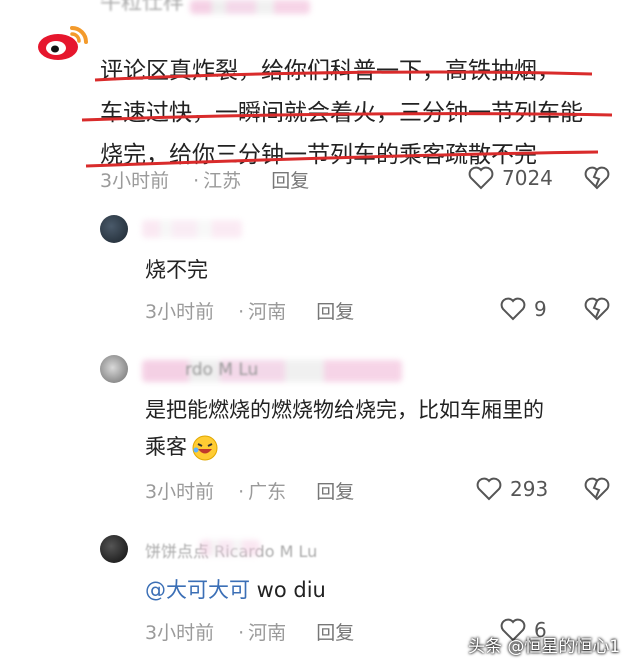 The height and width of the screenshot is (666, 640). What do you see at coordinates (222, 181) in the screenshot?
I see `comment-location: 江苏` at bounding box center [222, 181].